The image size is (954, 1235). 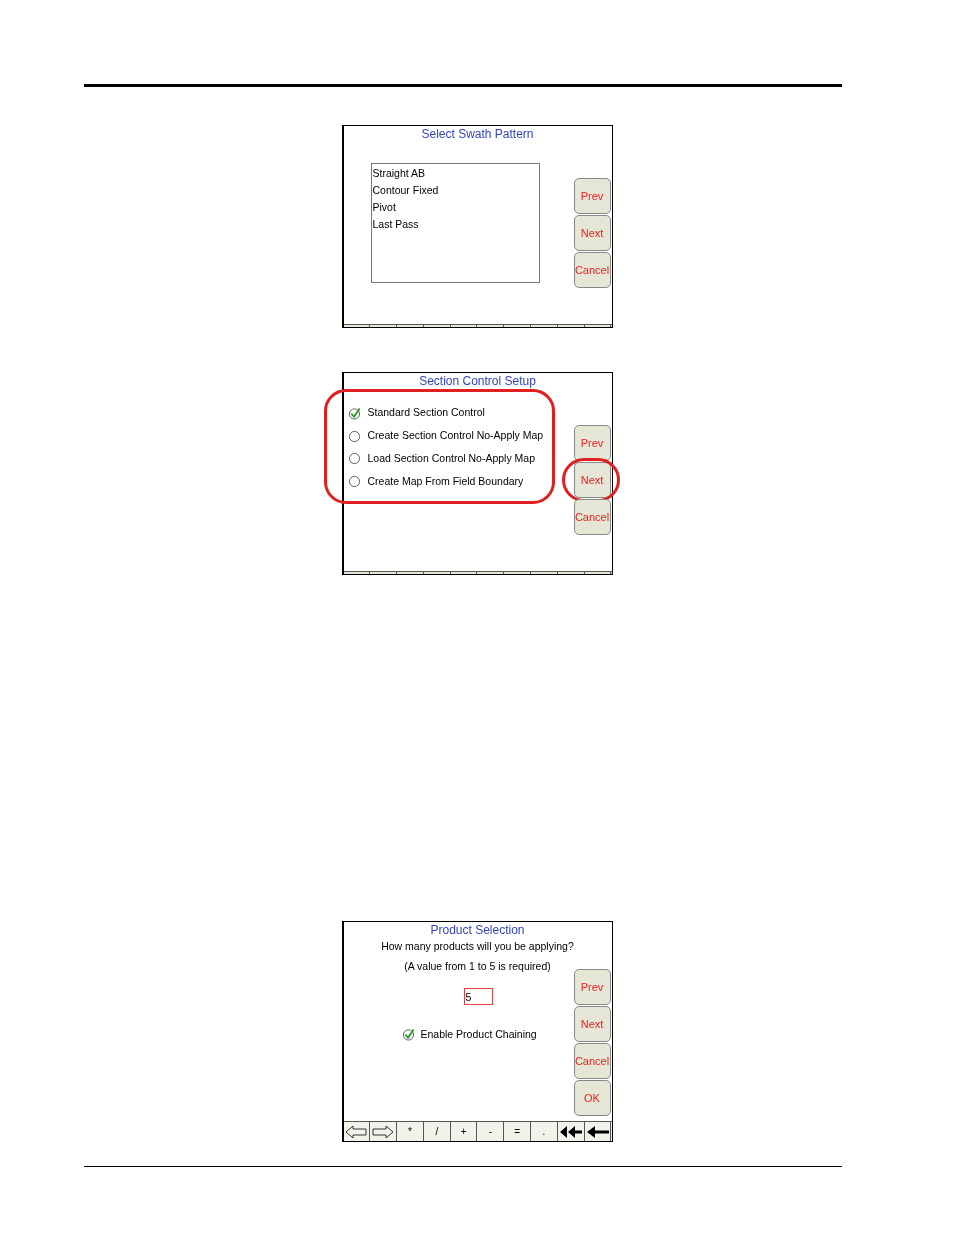 I want to click on list-item: Straight AB, so click(x=455, y=173).